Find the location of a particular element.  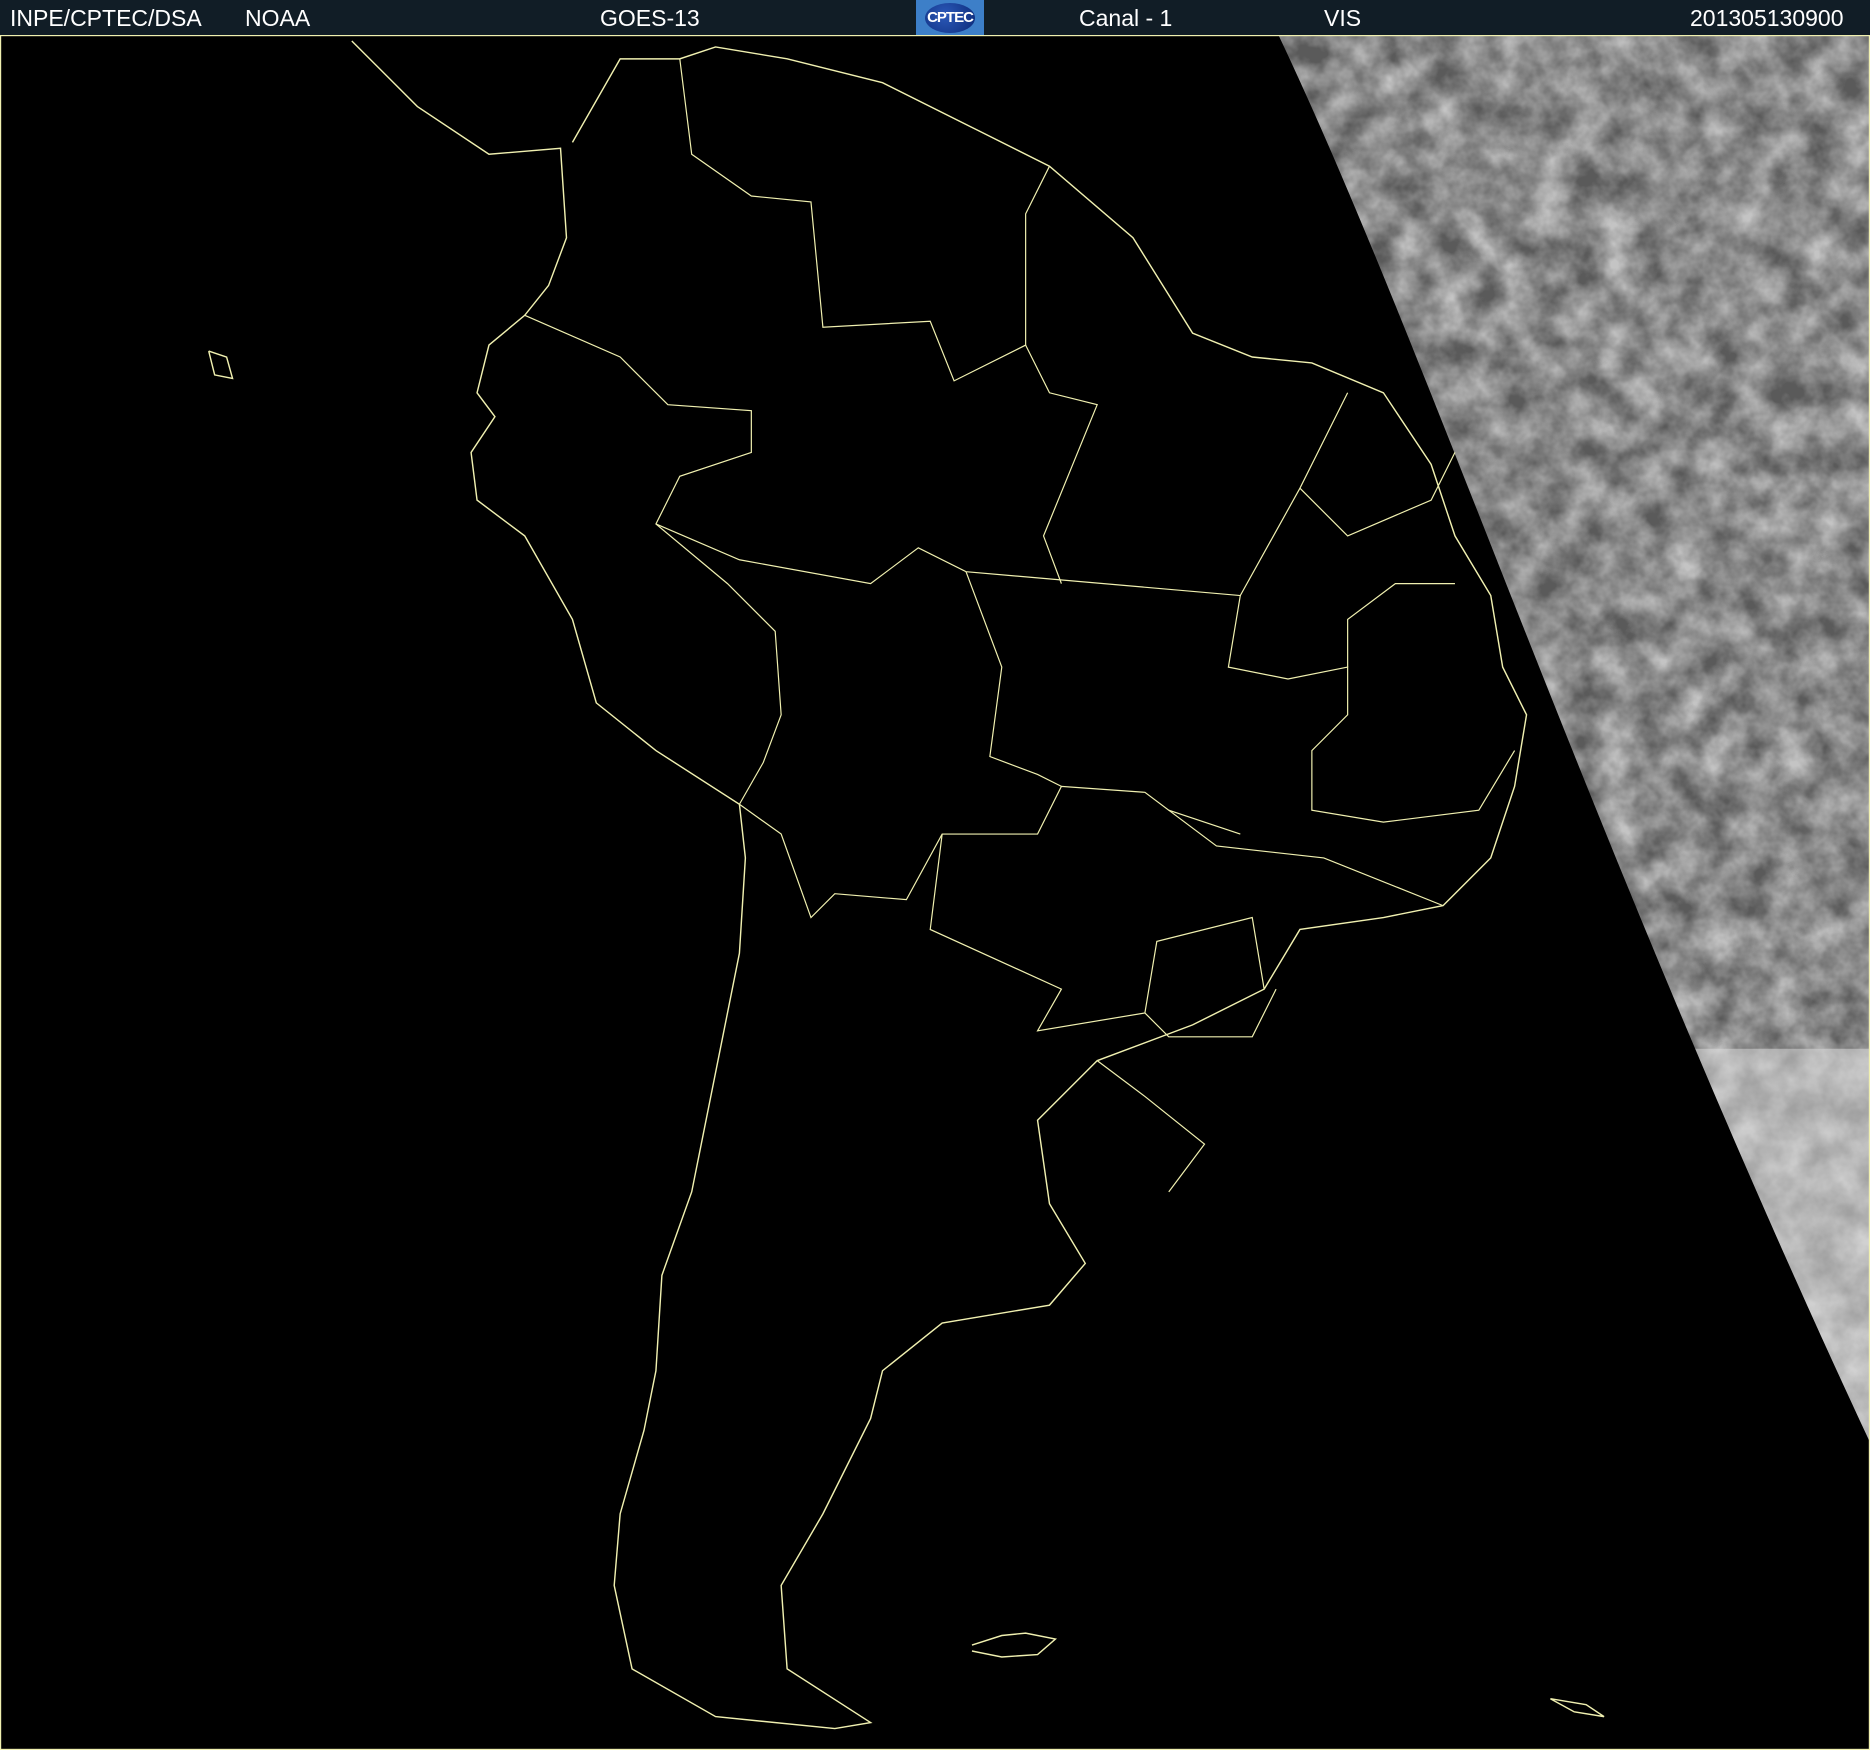

source-label: NOAA is located at coordinates (278, 18).